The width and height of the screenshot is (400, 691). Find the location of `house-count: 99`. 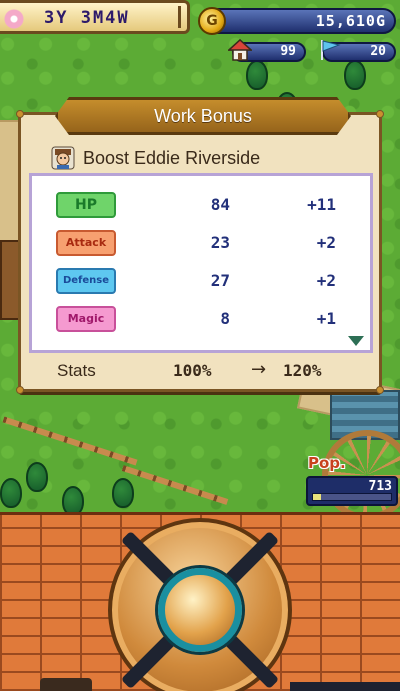

house-count: 99 is located at coordinates (267, 50).